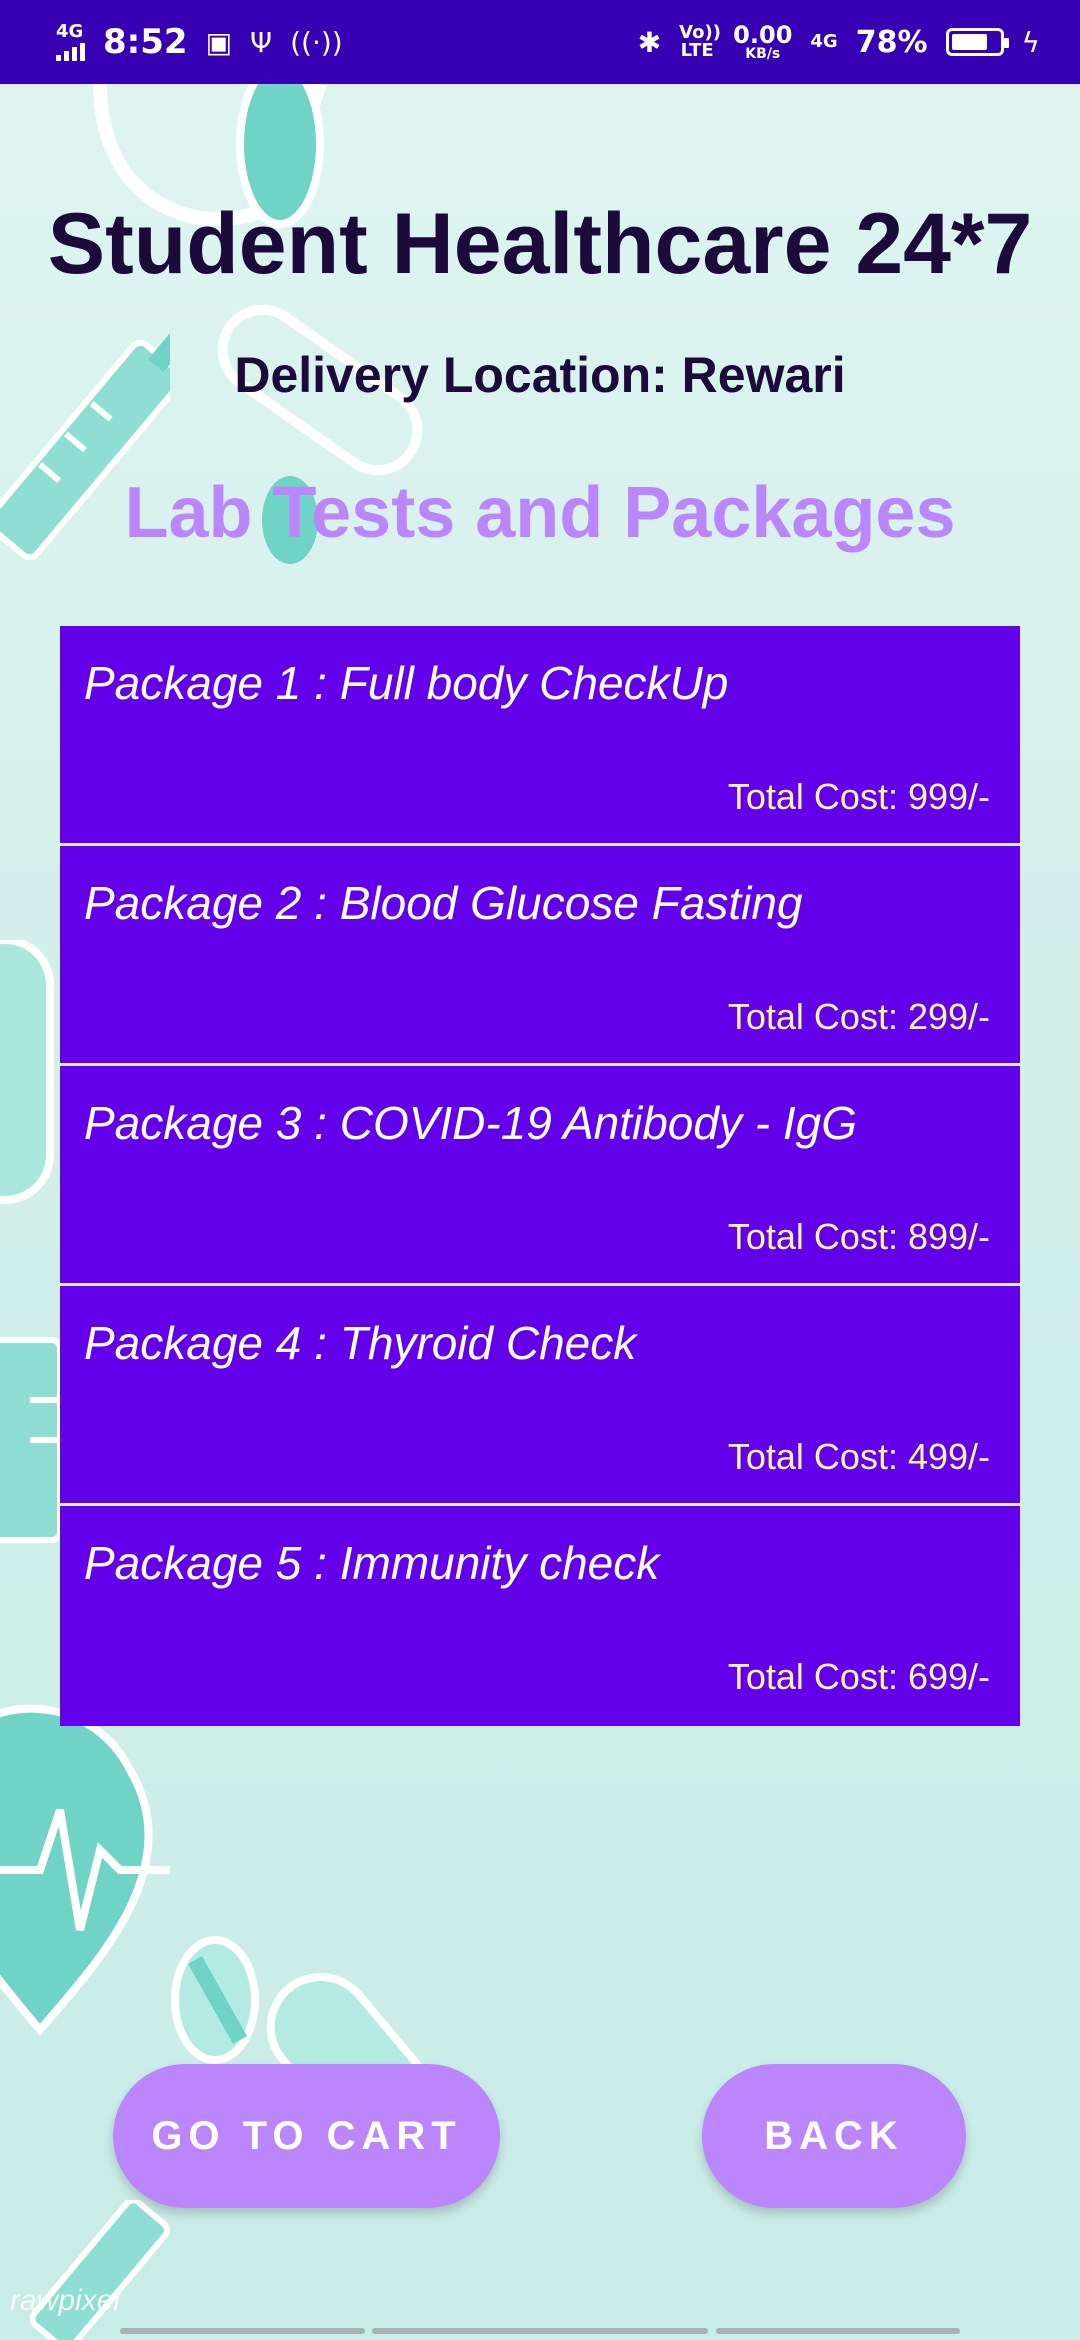 This screenshot has height=2340, width=1080. I want to click on section-title: Lab Tests and Packages, so click(540, 513).